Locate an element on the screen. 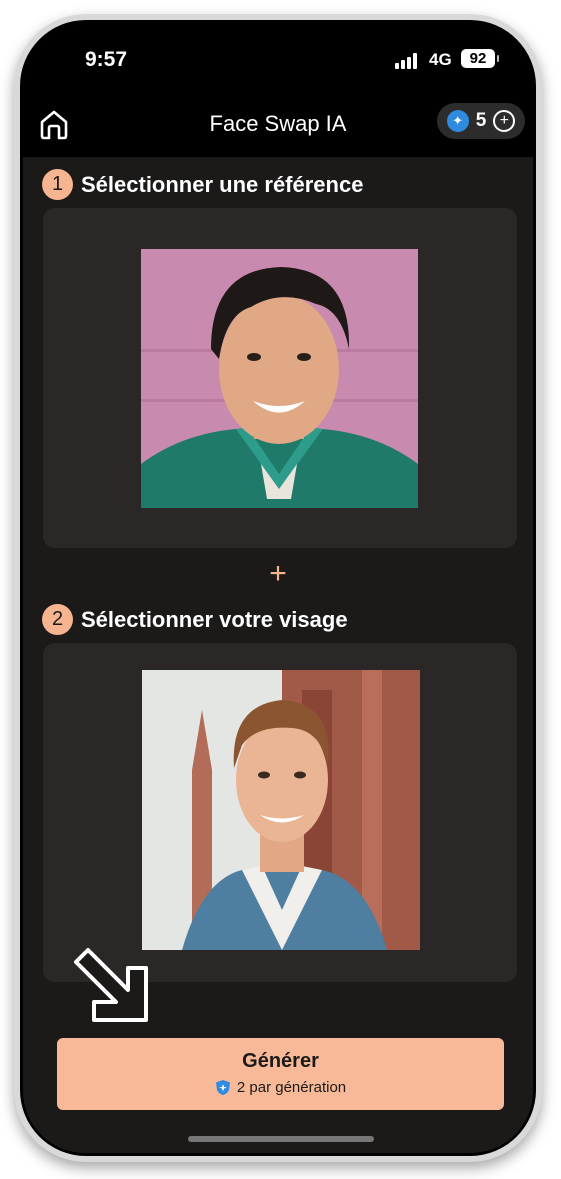 The image size is (561, 1179). generate-button: Générer 2 par génération is located at coordinates (280, 1074).